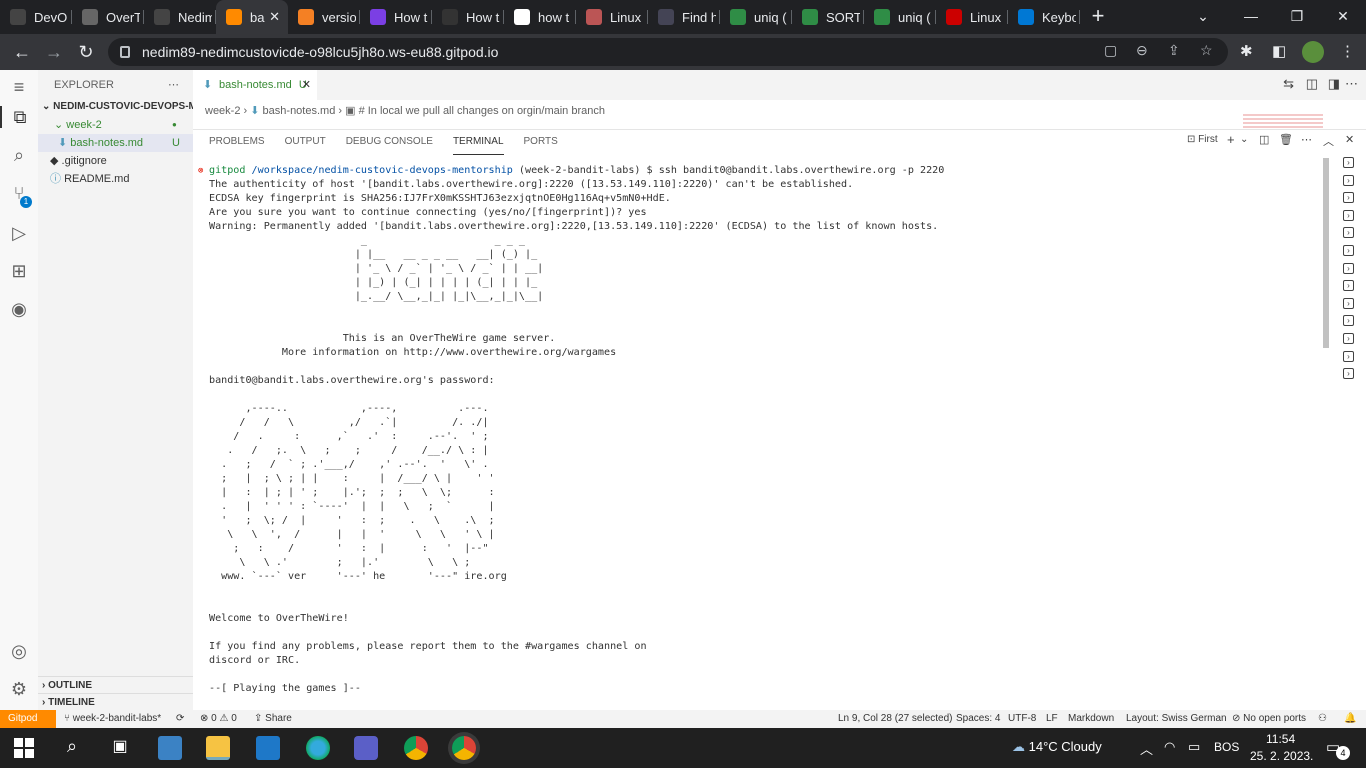 This screenshot has width=1366, height=768. Describe the element at coordinates (115, 125) in the screenshot. I see `folder-week-2: ⌄ week-2 ●` at that location.